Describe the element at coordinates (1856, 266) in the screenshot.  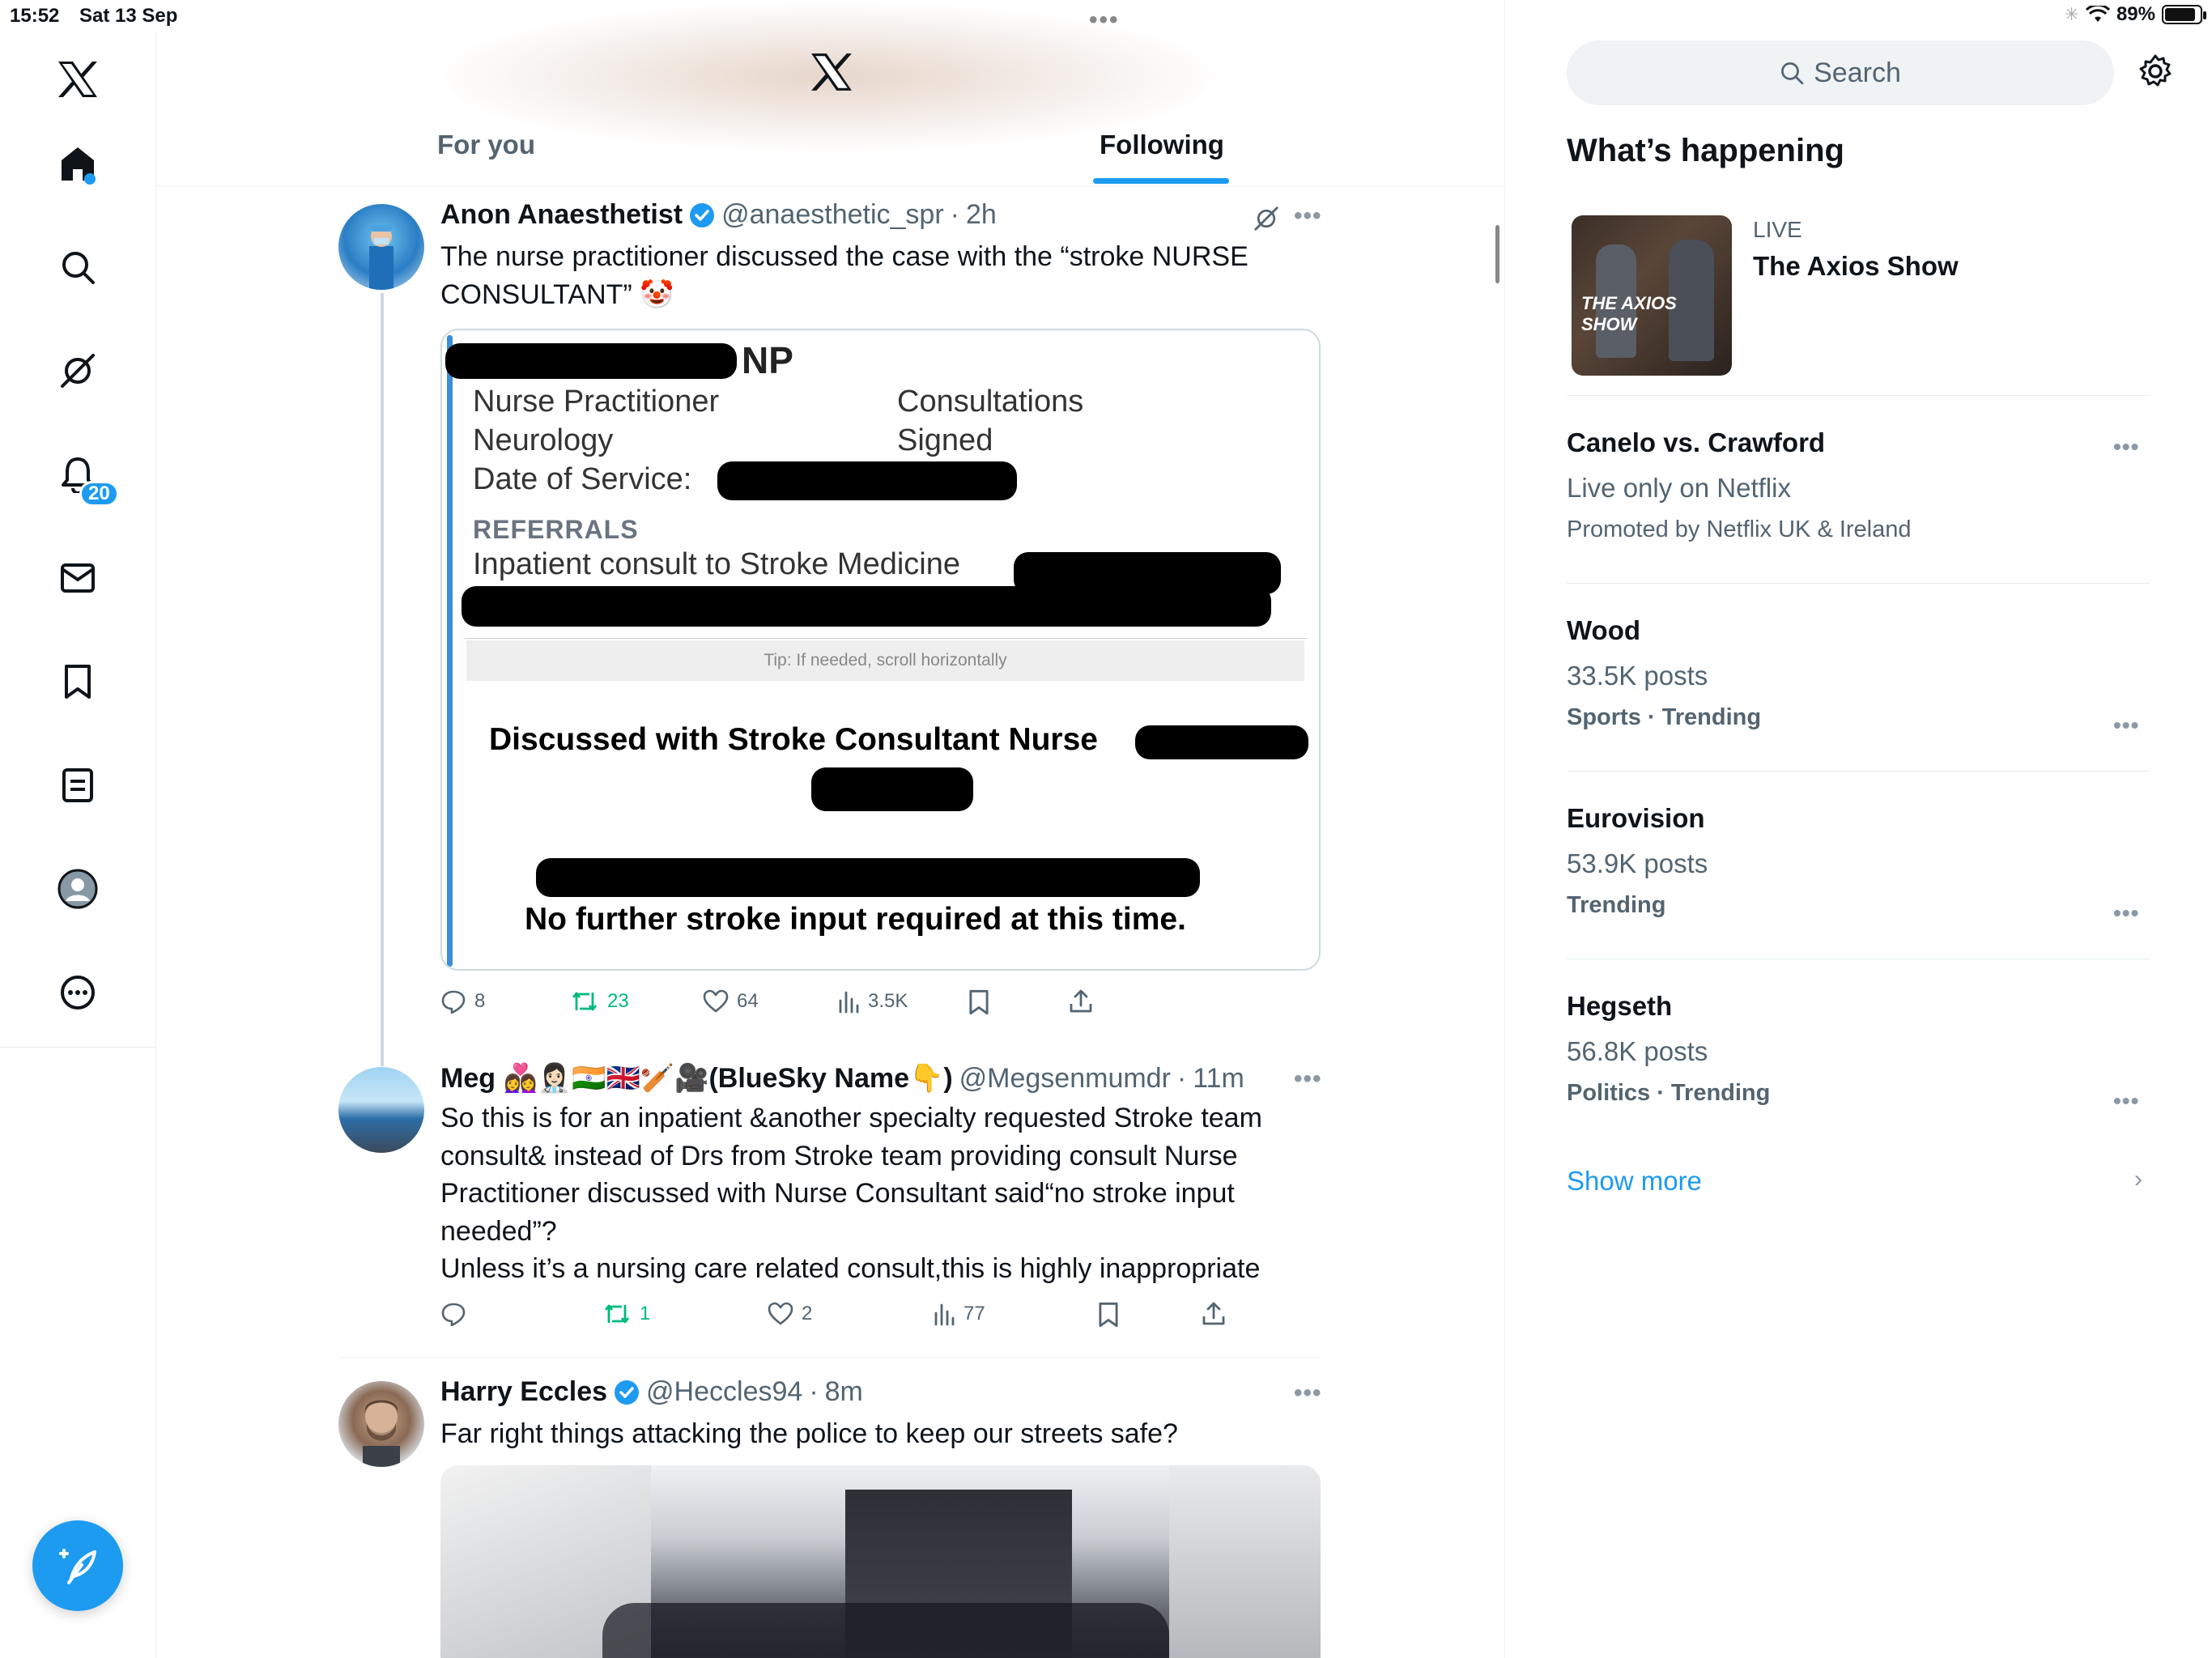
I see `live-title: The Axios Show` at that location.